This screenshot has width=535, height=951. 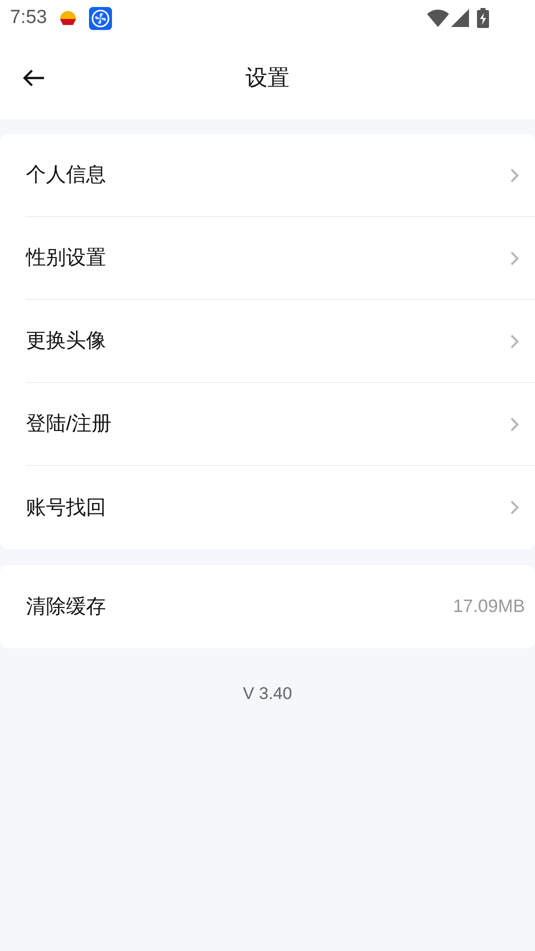 I want to click on fan-app-icon, so click(x=100, y=18).